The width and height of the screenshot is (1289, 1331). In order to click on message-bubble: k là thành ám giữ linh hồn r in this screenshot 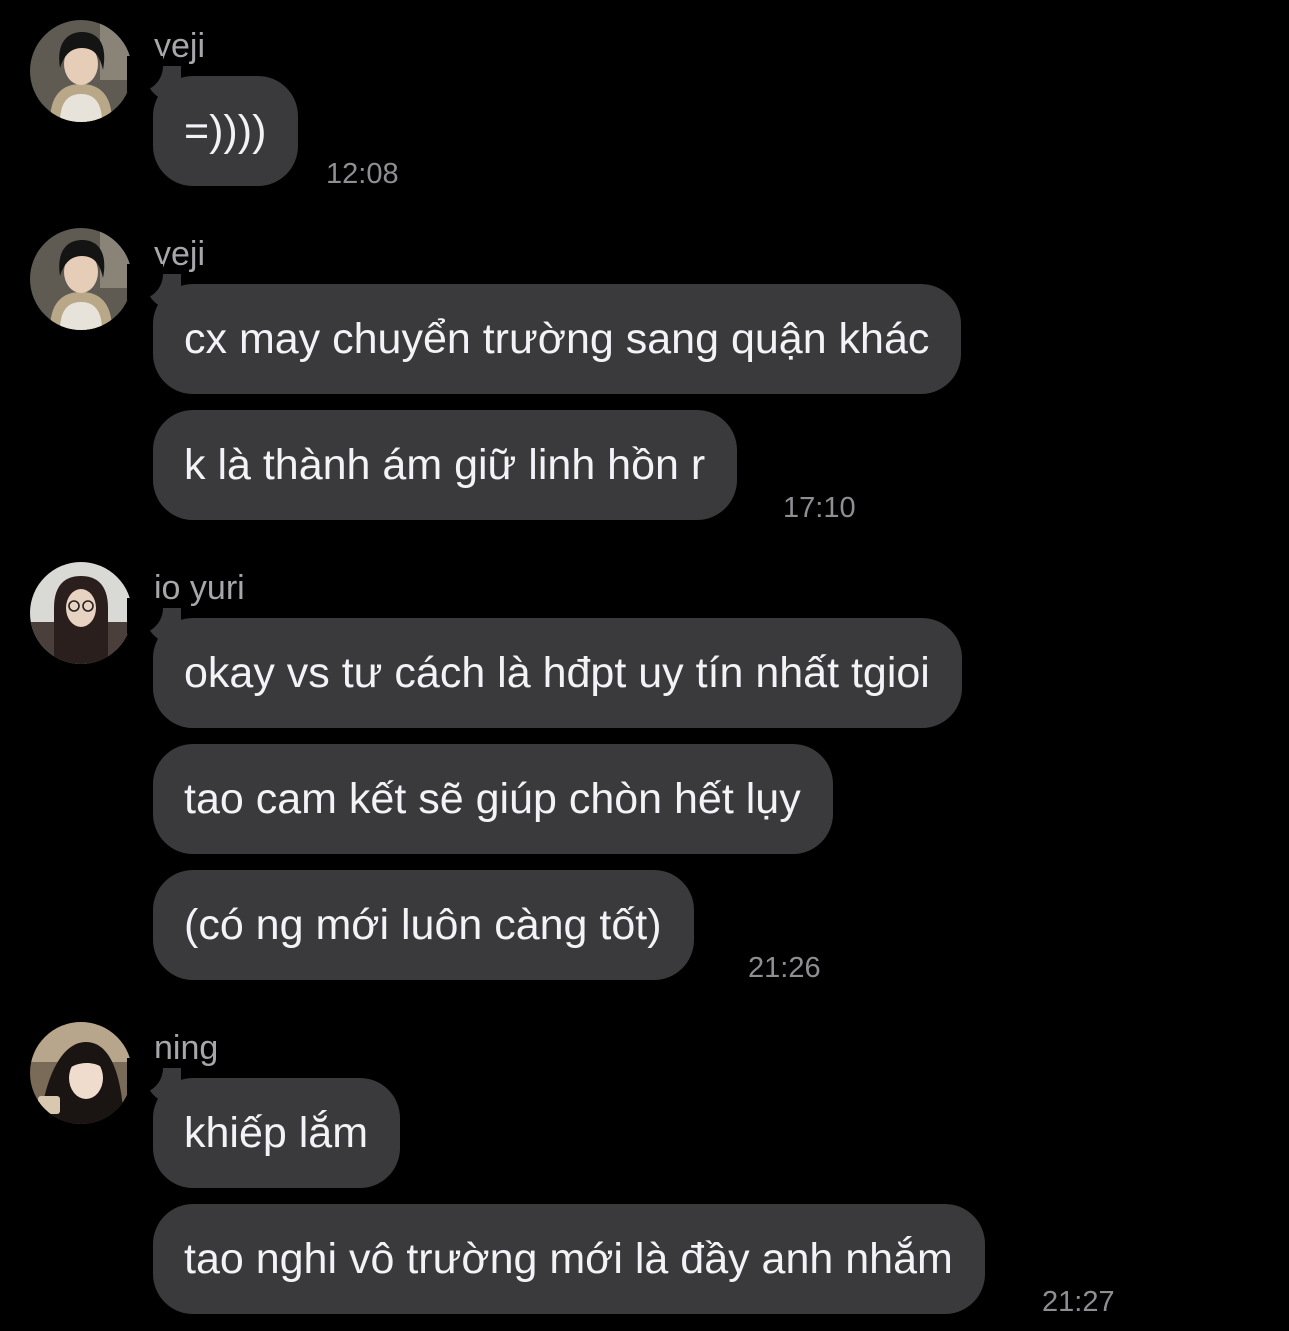, I will do `click(445, 465)`.